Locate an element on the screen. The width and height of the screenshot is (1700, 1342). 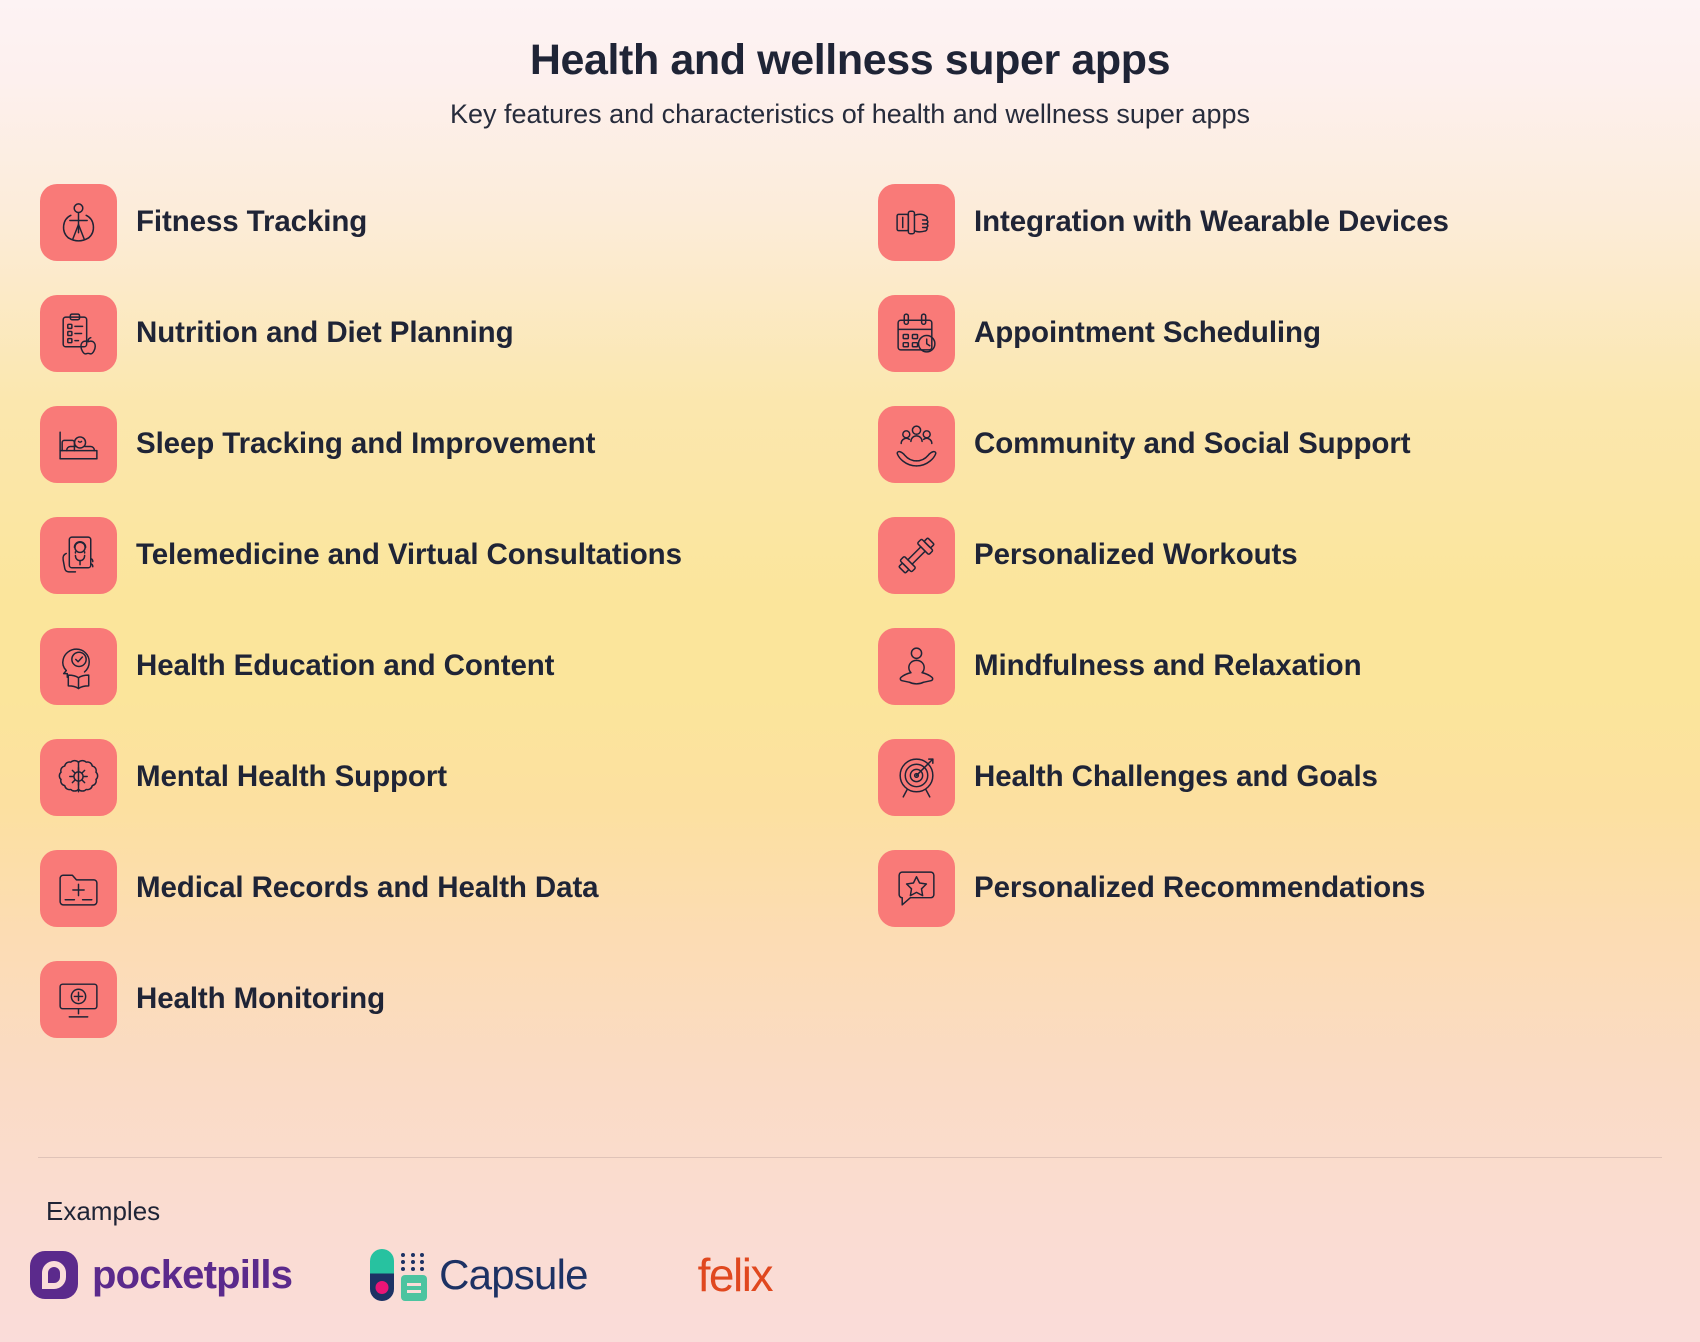
feature-item-telemedicine: Telemedicine and Virtual Consultations is located at coordinates (450, 555).